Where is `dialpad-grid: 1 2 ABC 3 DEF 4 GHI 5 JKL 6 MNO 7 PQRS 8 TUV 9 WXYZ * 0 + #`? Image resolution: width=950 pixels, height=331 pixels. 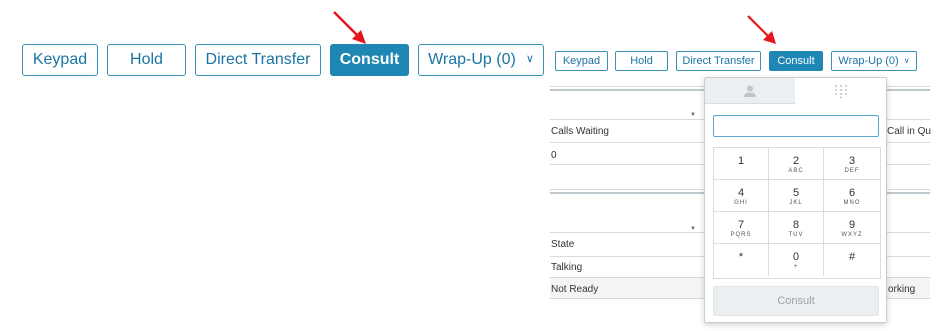
dialpad-grid: 1 2 ABC 3 DEF 4 GHI 5 JKL 6 MNO 7 PQRS 8 TUV 9 WXYZ * 0 + # is located at coordinates (797, 213).